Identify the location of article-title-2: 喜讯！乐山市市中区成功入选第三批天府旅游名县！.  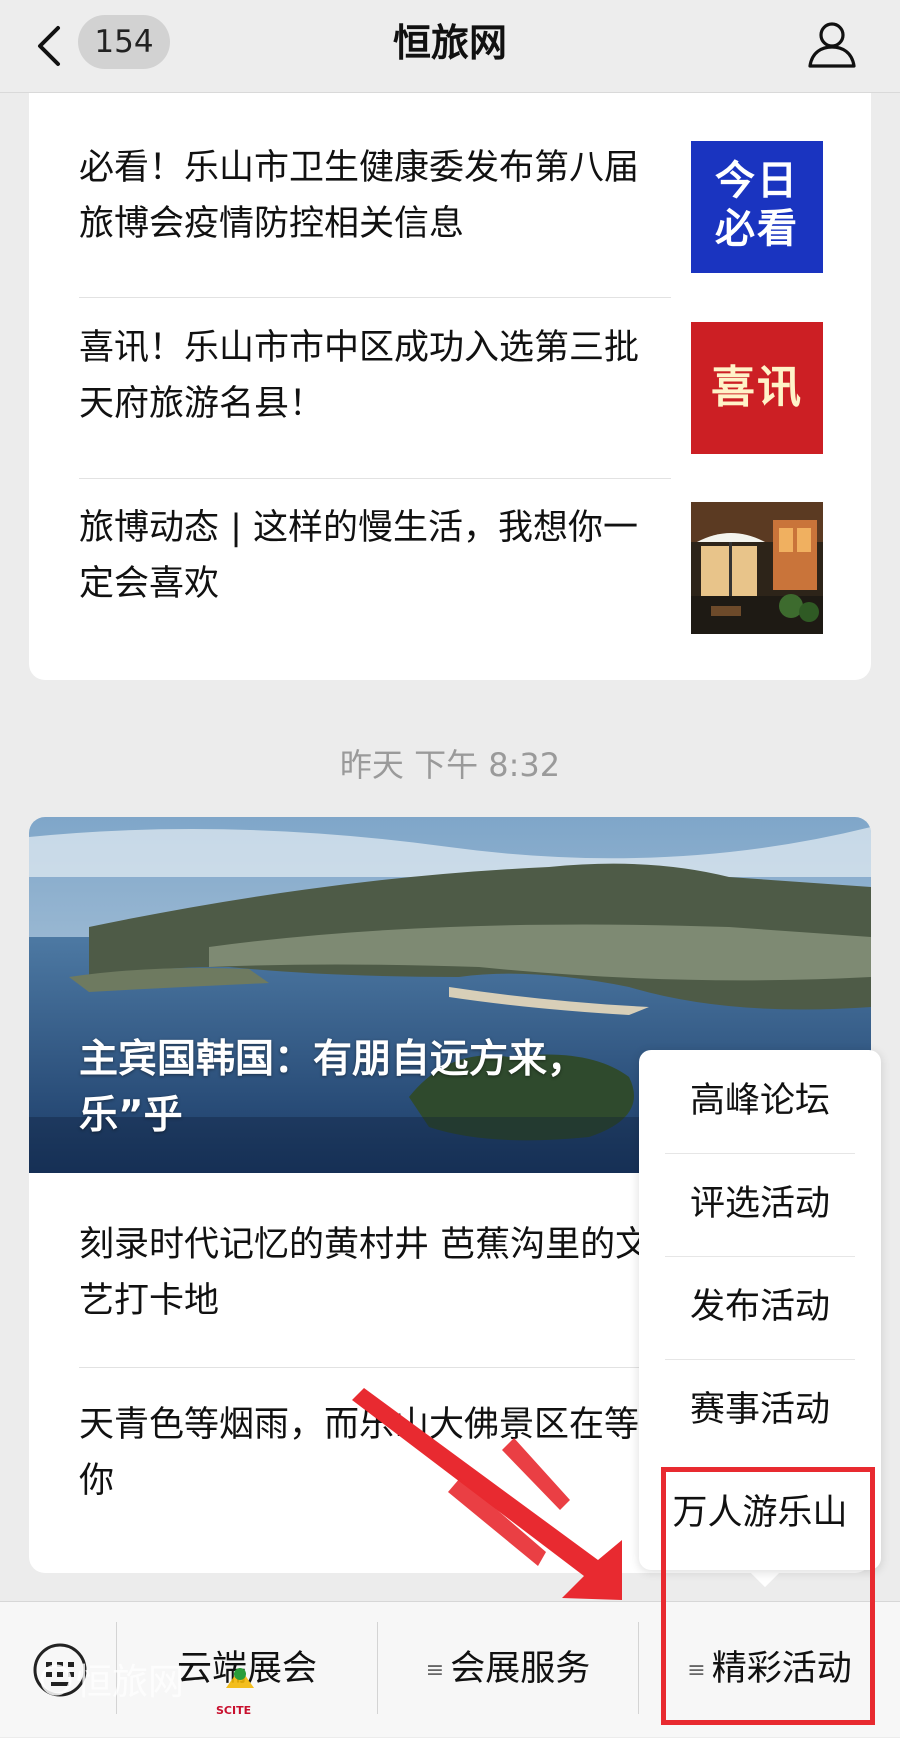
(375, 376).